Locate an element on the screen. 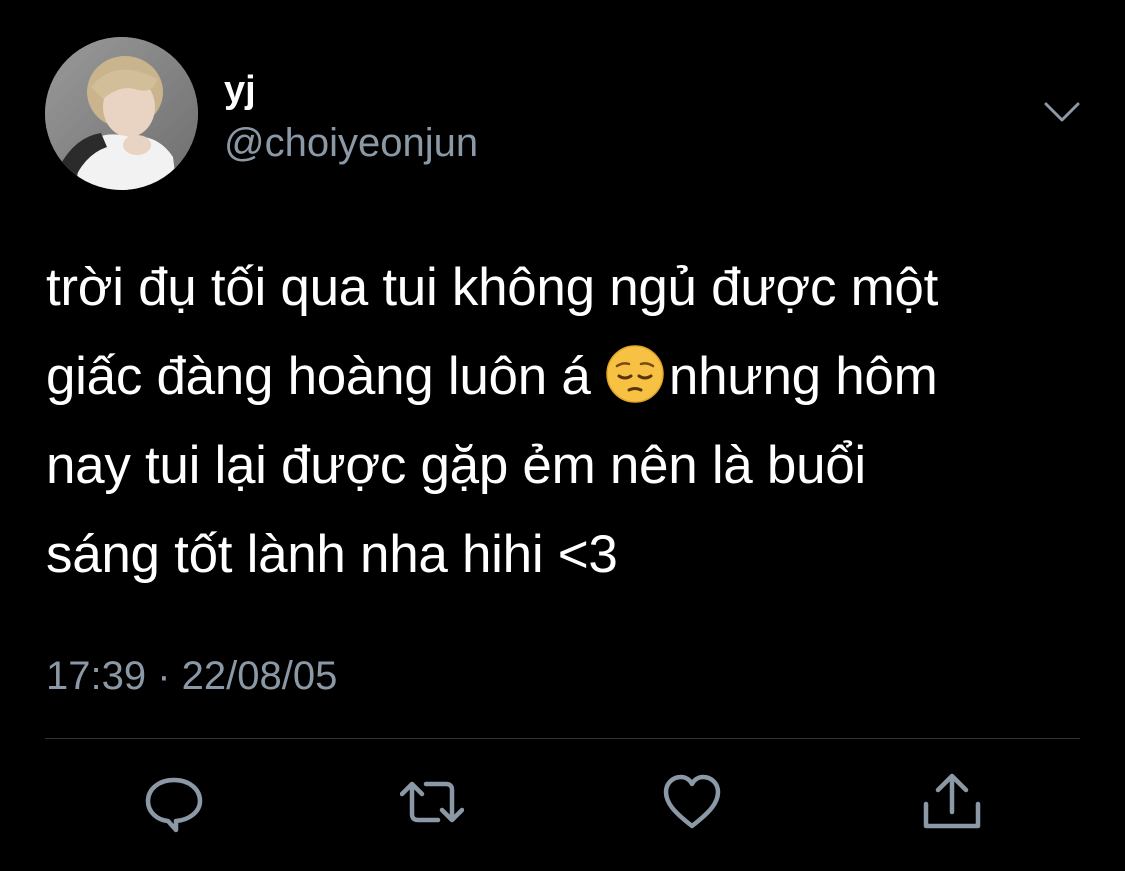  like-icon is located at coordinates (692, 802).